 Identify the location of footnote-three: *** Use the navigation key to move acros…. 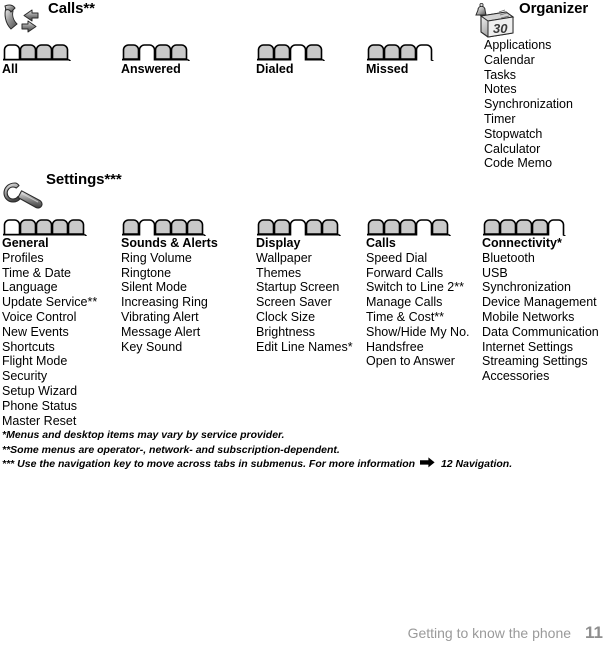
(302, 465).